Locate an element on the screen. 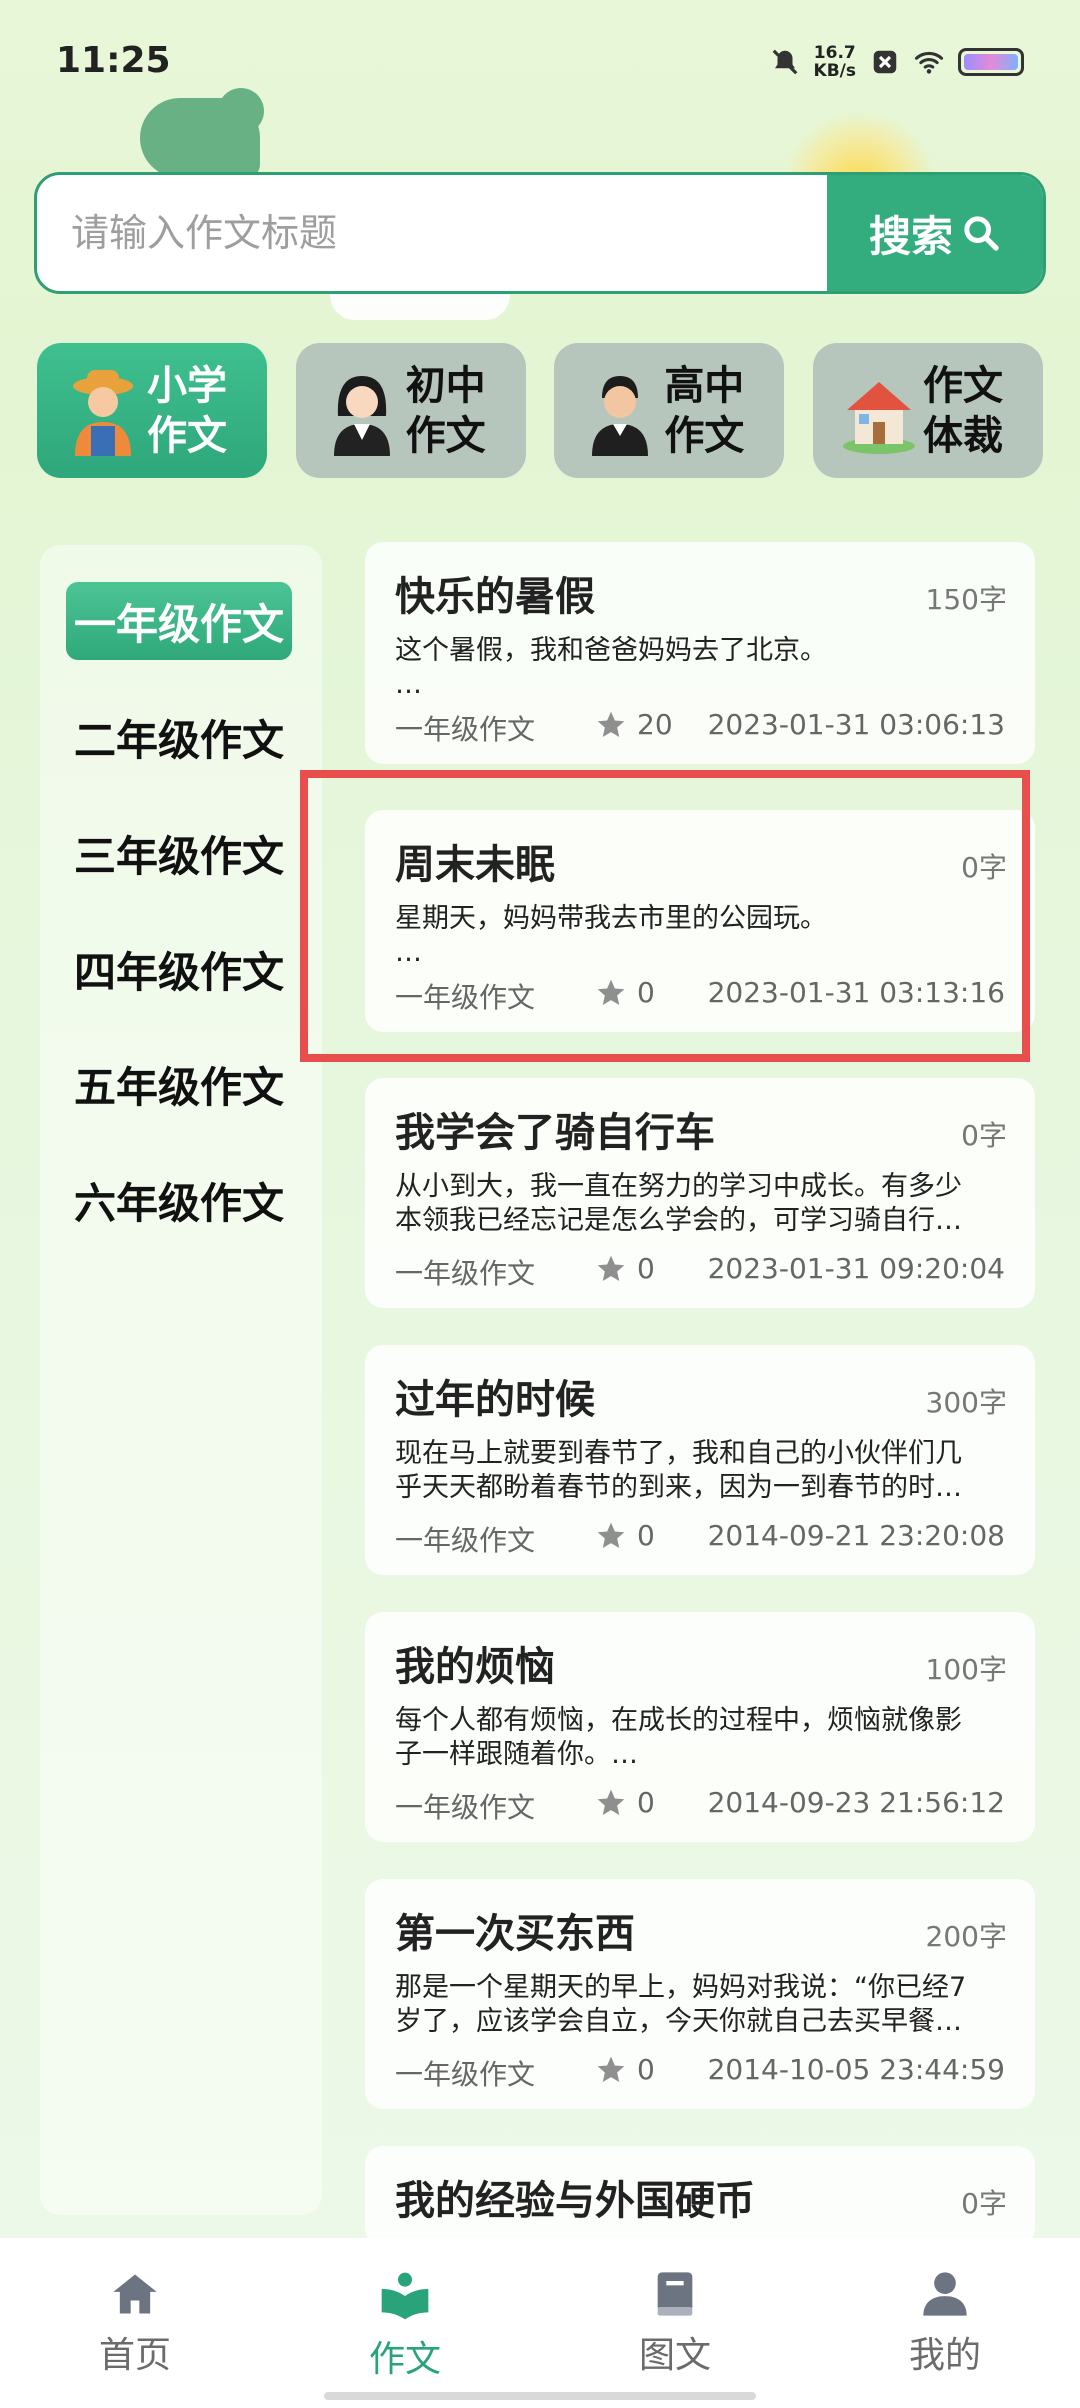 Image resolution: width=1080 pixels, height=2408 pixels. category-middle-school: 初中 作文 is located at coordinates (410, 410).